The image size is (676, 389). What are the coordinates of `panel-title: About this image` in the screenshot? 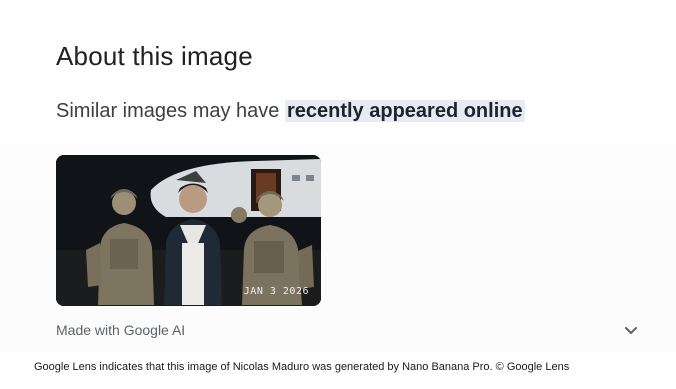 It's located at (154, 56).